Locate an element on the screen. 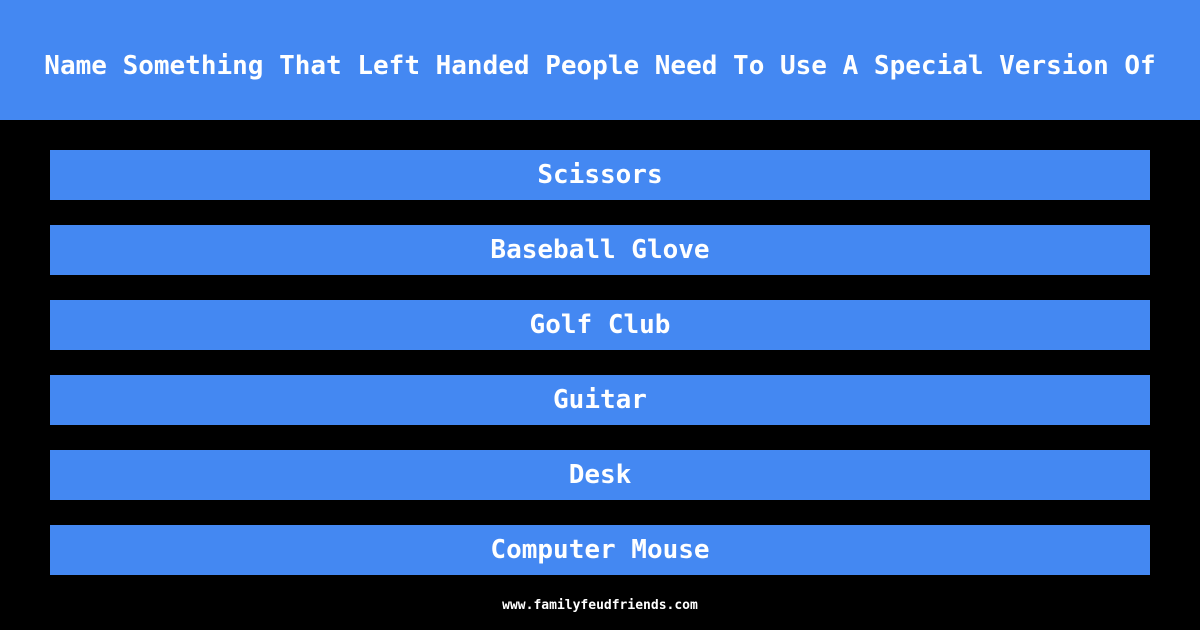 The width and height of the screenshot is (1200, 630). answer-item: Baseball Glove is located at coordinates (600, 250).